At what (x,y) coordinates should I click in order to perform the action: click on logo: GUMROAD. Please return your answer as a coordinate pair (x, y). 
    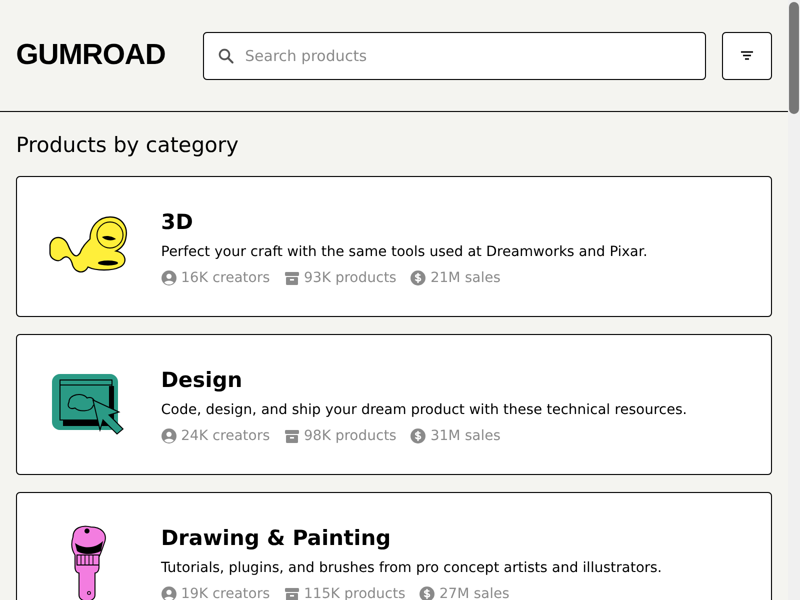
    Looking at the image, I should click on (101, 55).